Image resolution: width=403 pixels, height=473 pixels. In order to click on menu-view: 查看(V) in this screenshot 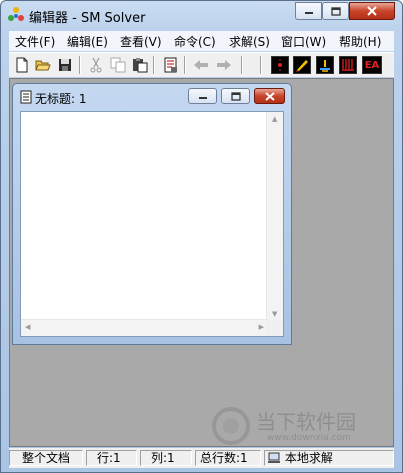, I will do `click(141, 41)`.